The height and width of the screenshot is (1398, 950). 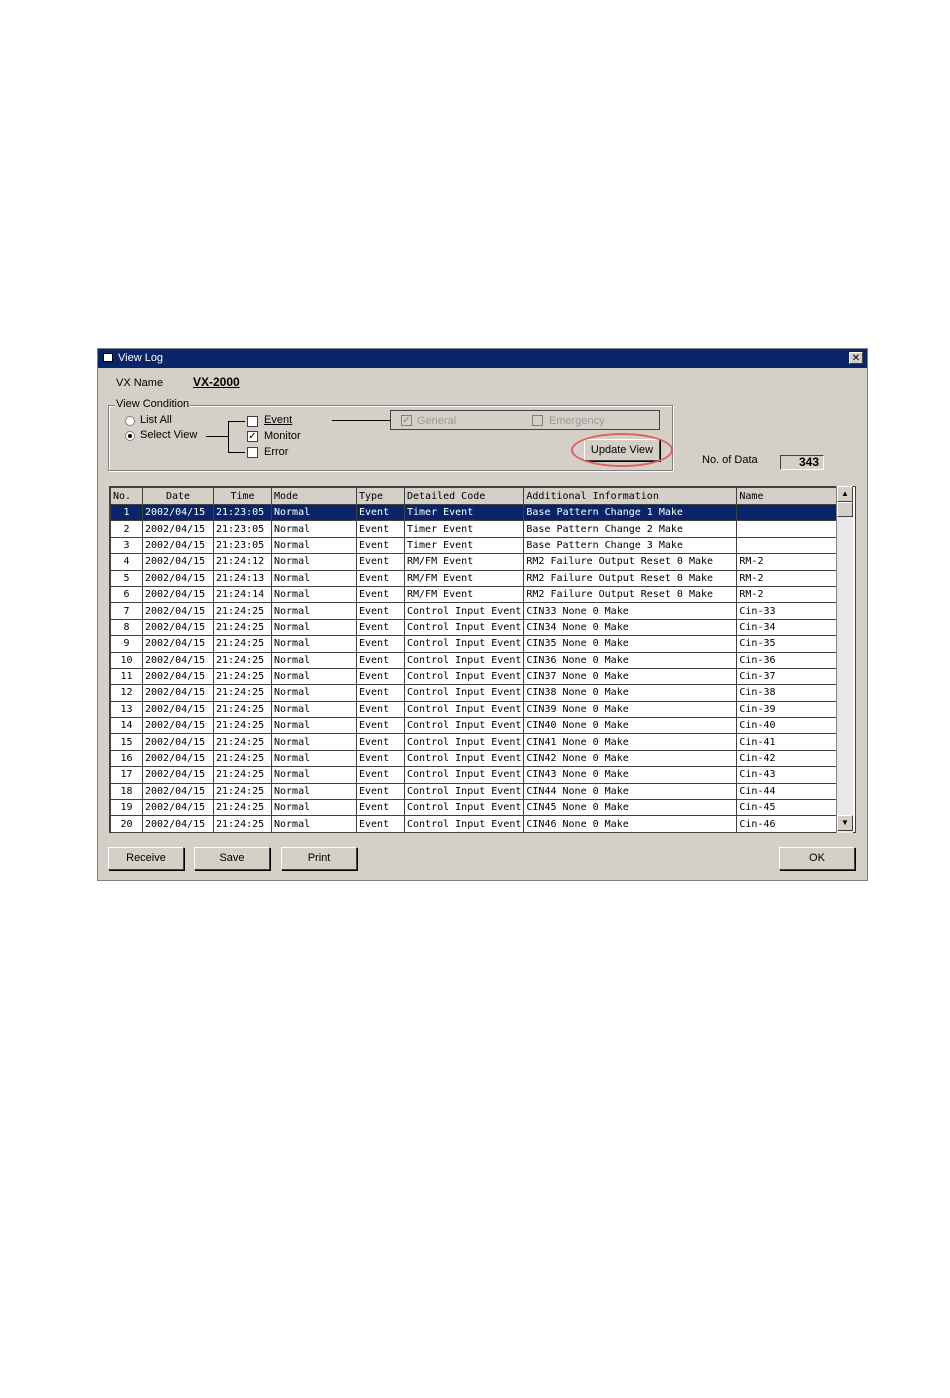 I want to click on save-button: Save, so click(x=232, y=858).